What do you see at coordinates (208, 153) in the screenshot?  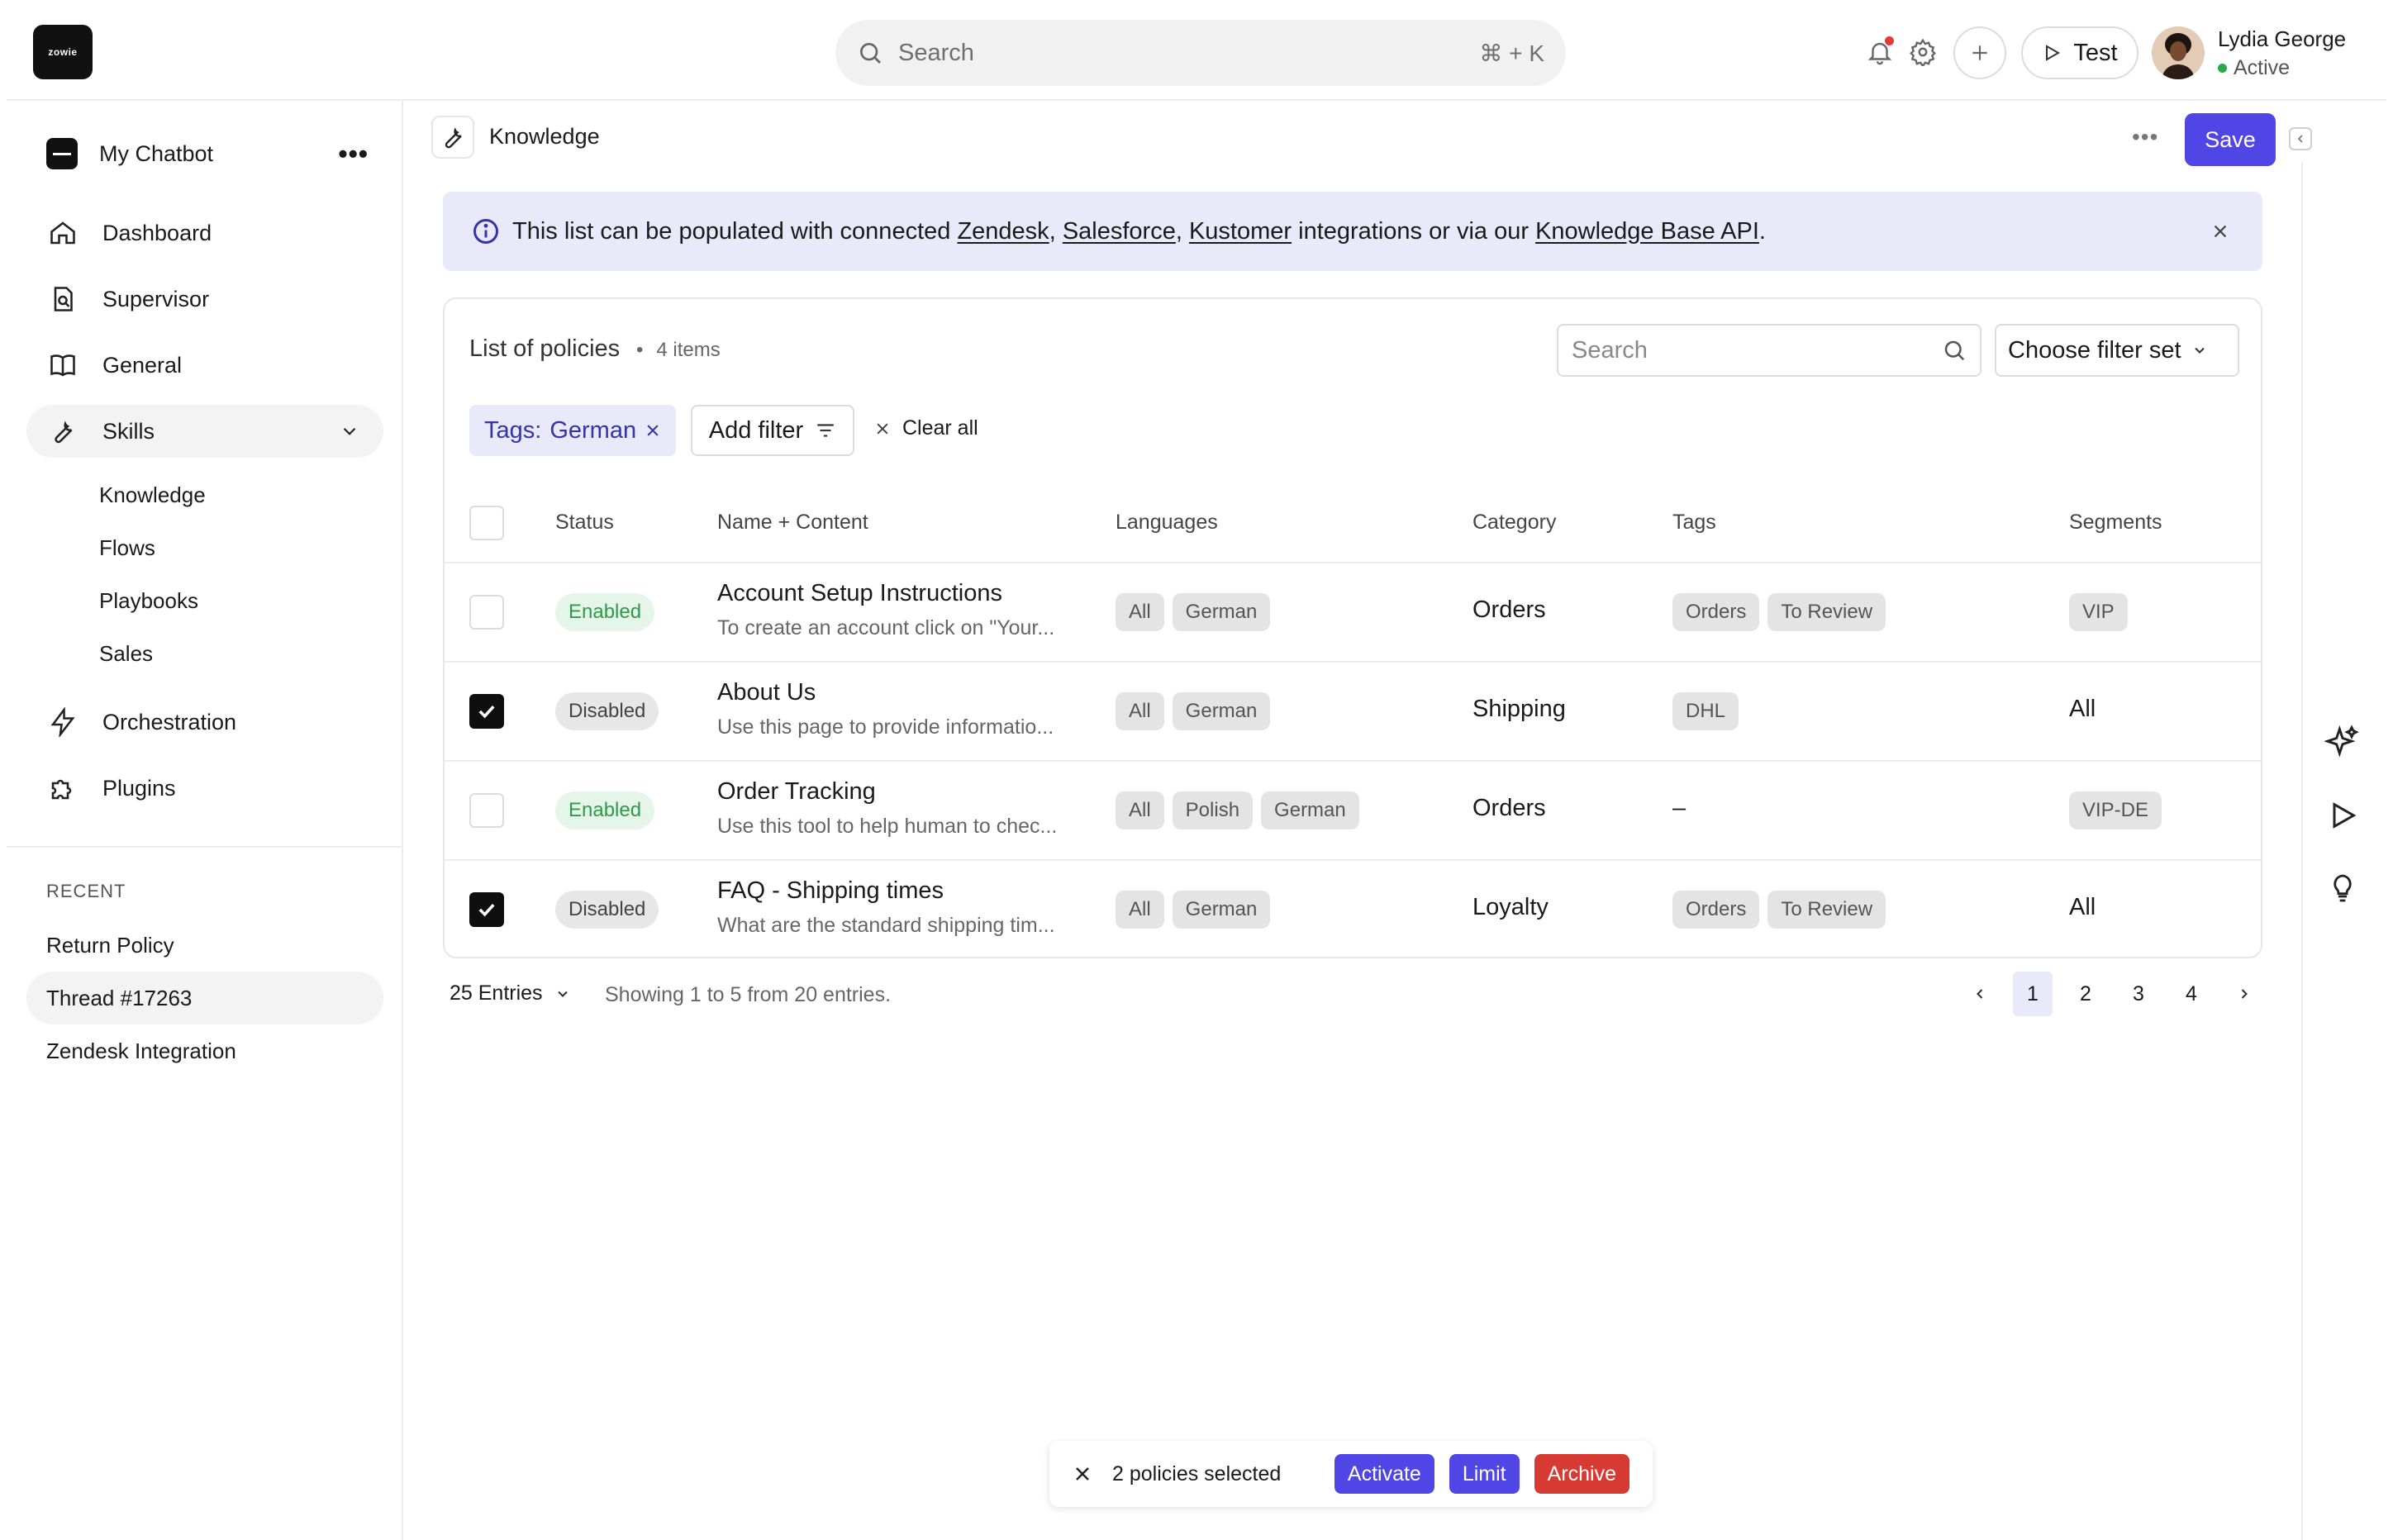 I see `bot-selector: My Chatbot •••` at bounding box center [208, 153].